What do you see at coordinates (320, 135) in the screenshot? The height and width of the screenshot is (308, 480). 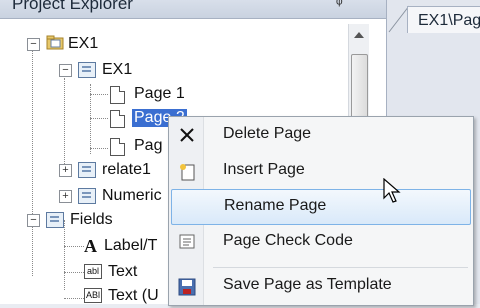 I see `menu-item-delete-page: Delete Page` at bounding box center [320, 135].